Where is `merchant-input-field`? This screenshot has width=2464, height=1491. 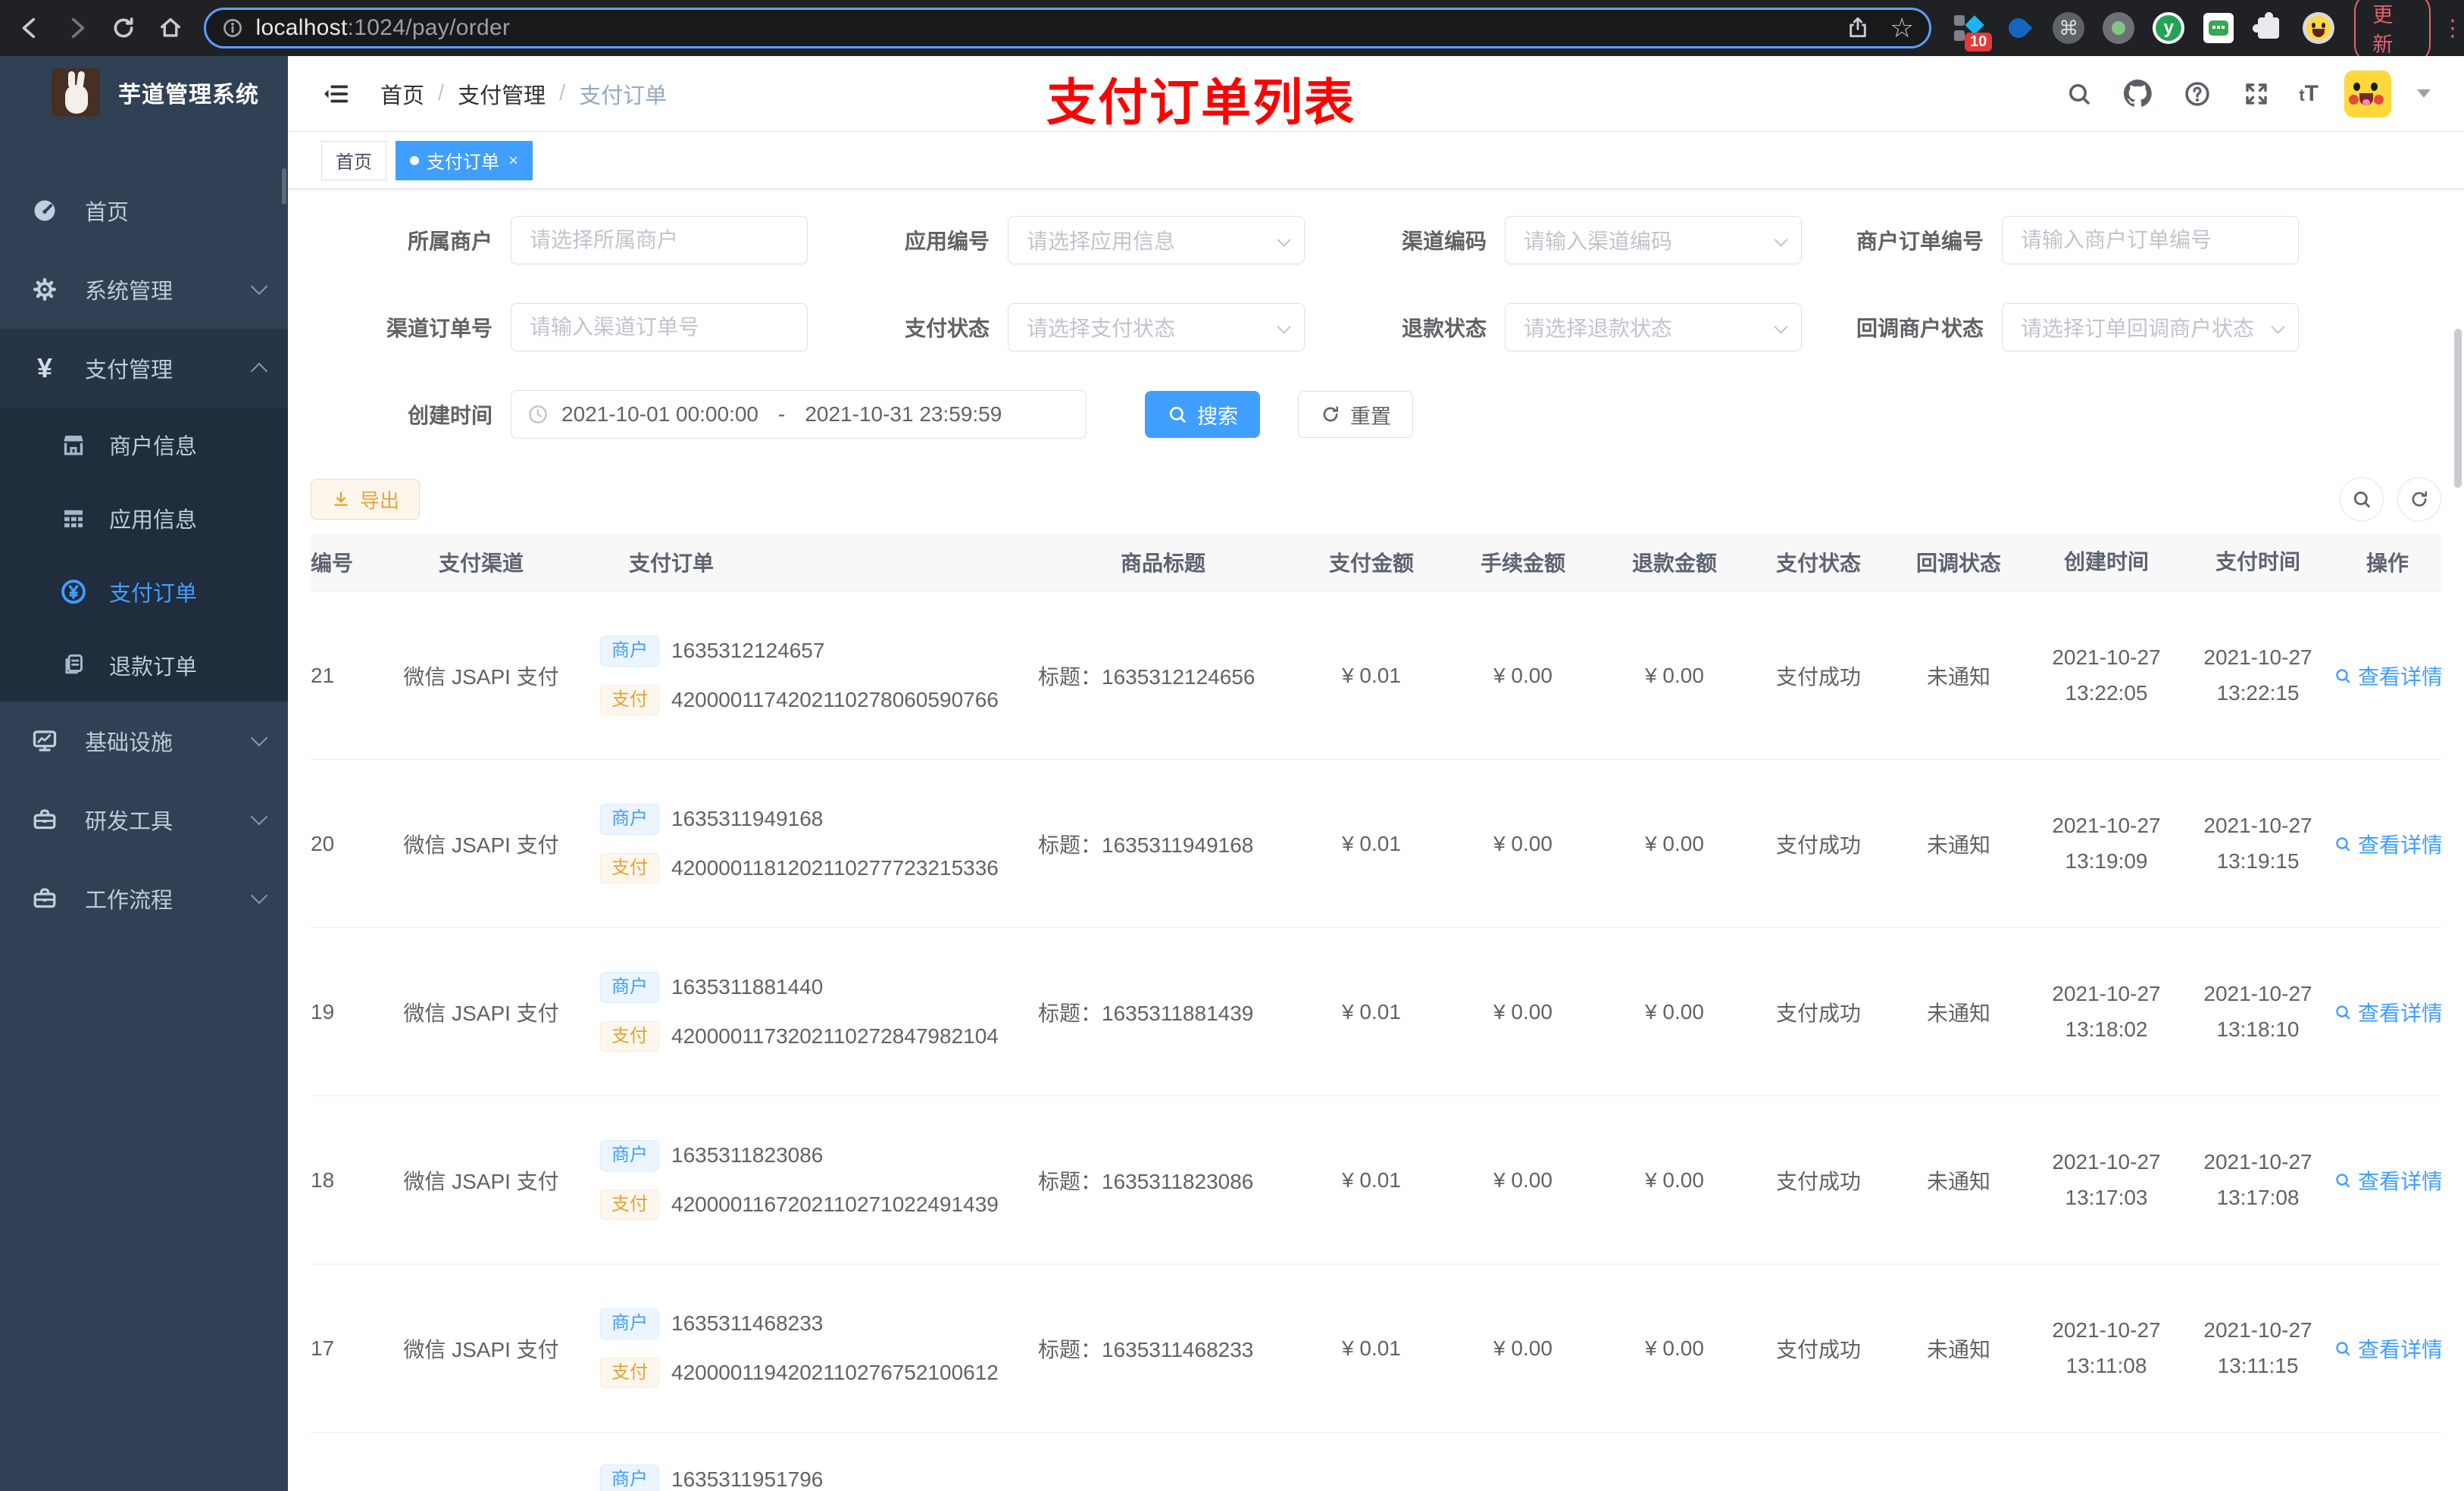 merchant-input-field is located at coordinates (659, 240).